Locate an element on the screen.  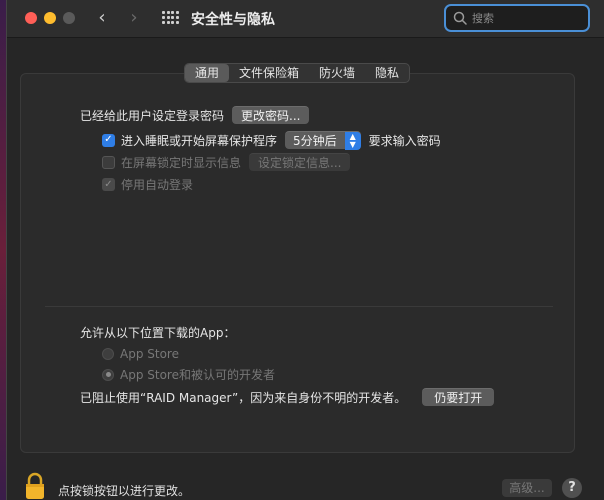
tab-firewall: 防火墙 is located at coordinates (337, 73).